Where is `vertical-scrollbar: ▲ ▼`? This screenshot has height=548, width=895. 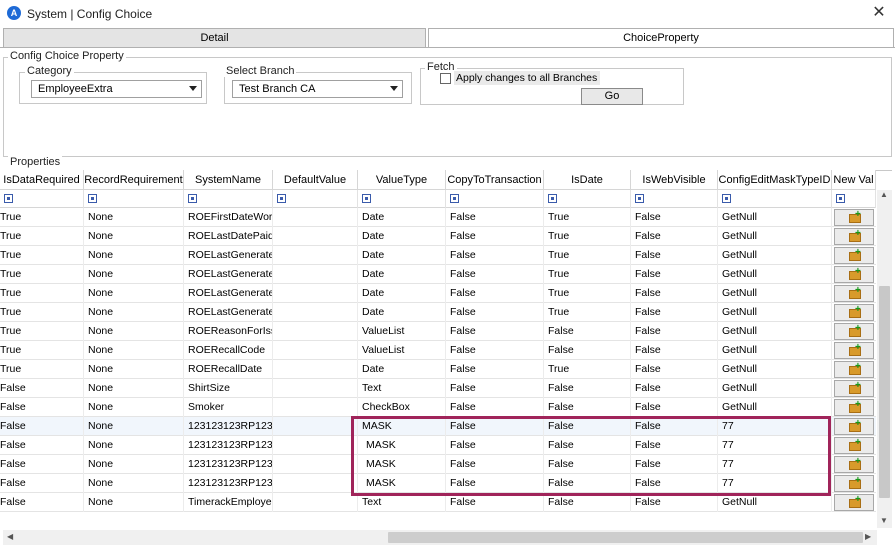
vertical-scrollbar: ▲ ▼ is located at coordinates (884, 359).